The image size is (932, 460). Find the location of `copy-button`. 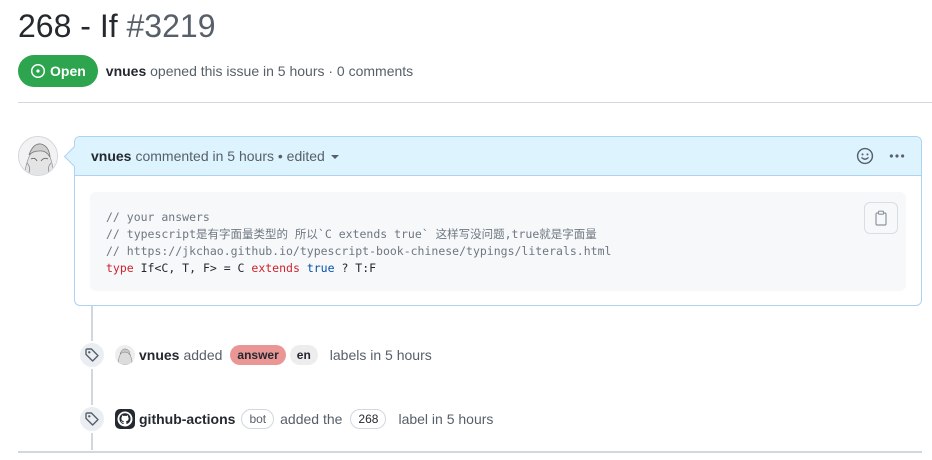

copy-button is located at coordinates (881, 218).